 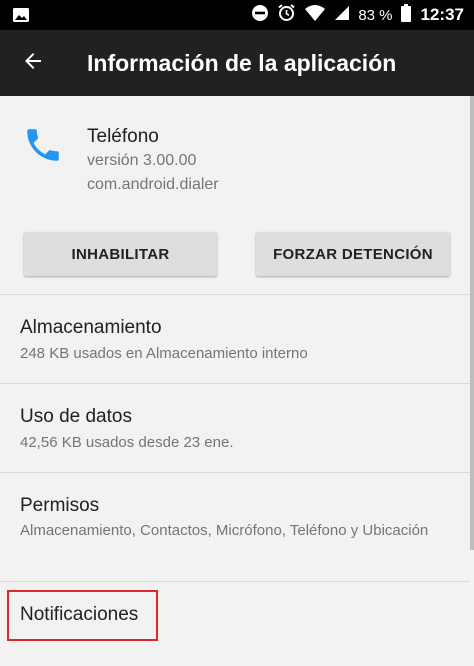 I want to click on disable-button: INHABILITAR, so click(x=120, y=254).